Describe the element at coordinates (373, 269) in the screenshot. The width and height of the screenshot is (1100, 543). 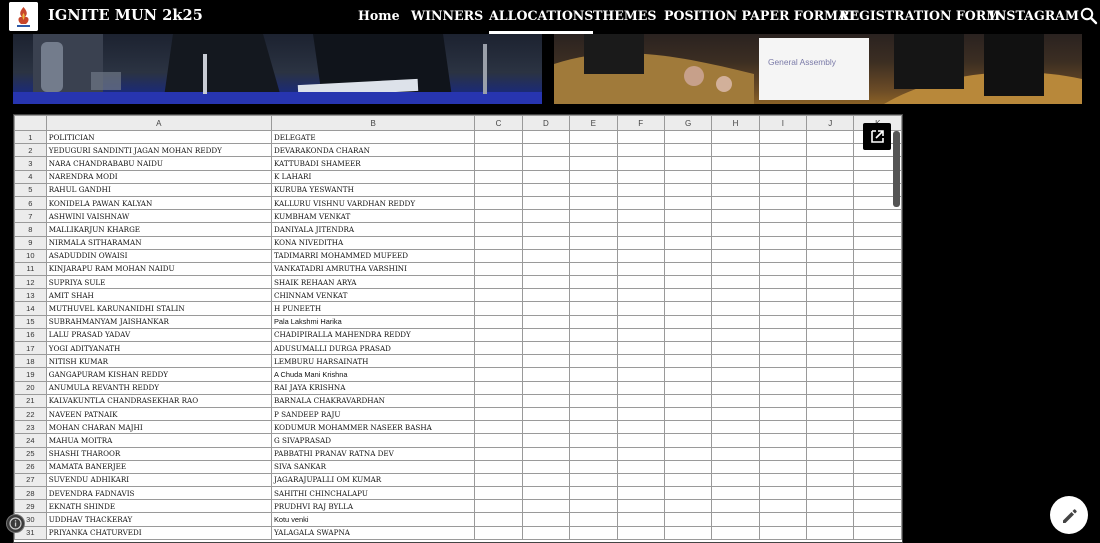
I see `delegate-cell: VANKATADRI AMRUTHA VARSHINI` at that location.